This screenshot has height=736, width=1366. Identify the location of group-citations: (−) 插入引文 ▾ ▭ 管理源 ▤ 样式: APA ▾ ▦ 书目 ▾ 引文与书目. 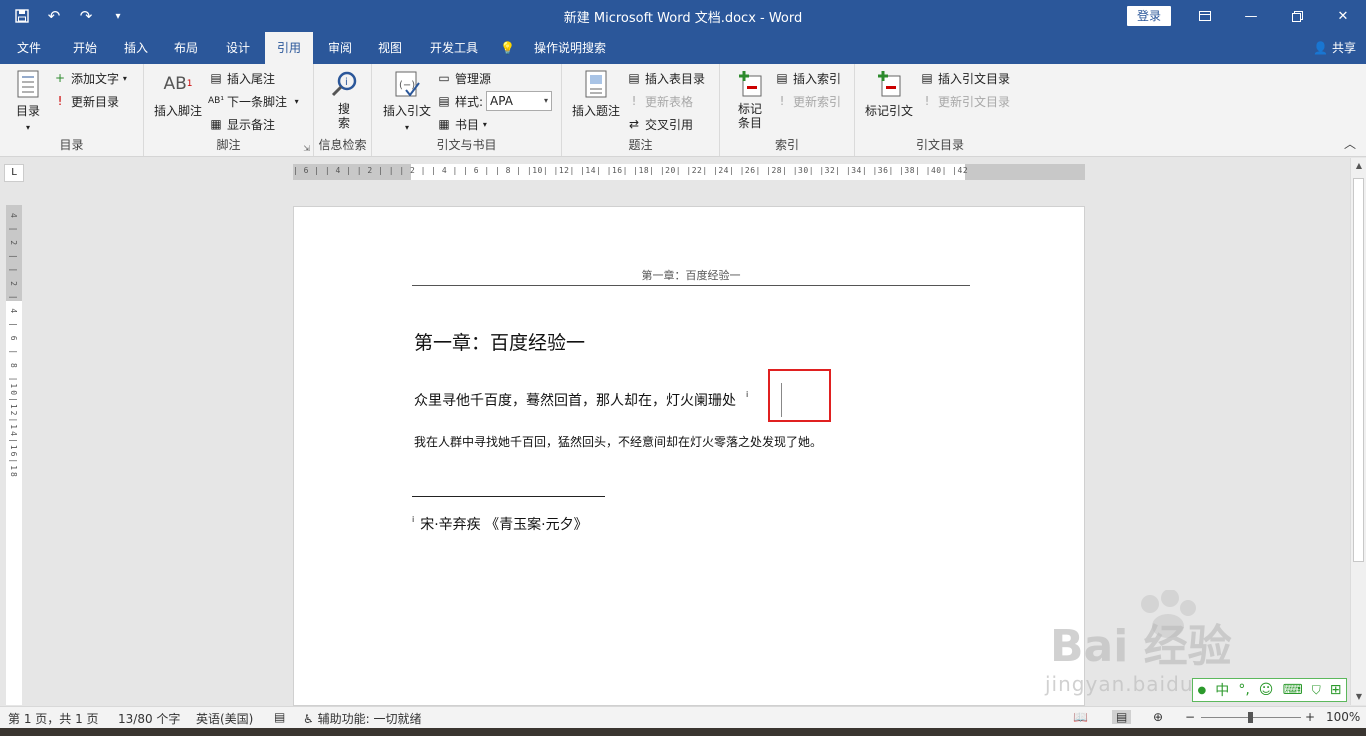
(467, 110).